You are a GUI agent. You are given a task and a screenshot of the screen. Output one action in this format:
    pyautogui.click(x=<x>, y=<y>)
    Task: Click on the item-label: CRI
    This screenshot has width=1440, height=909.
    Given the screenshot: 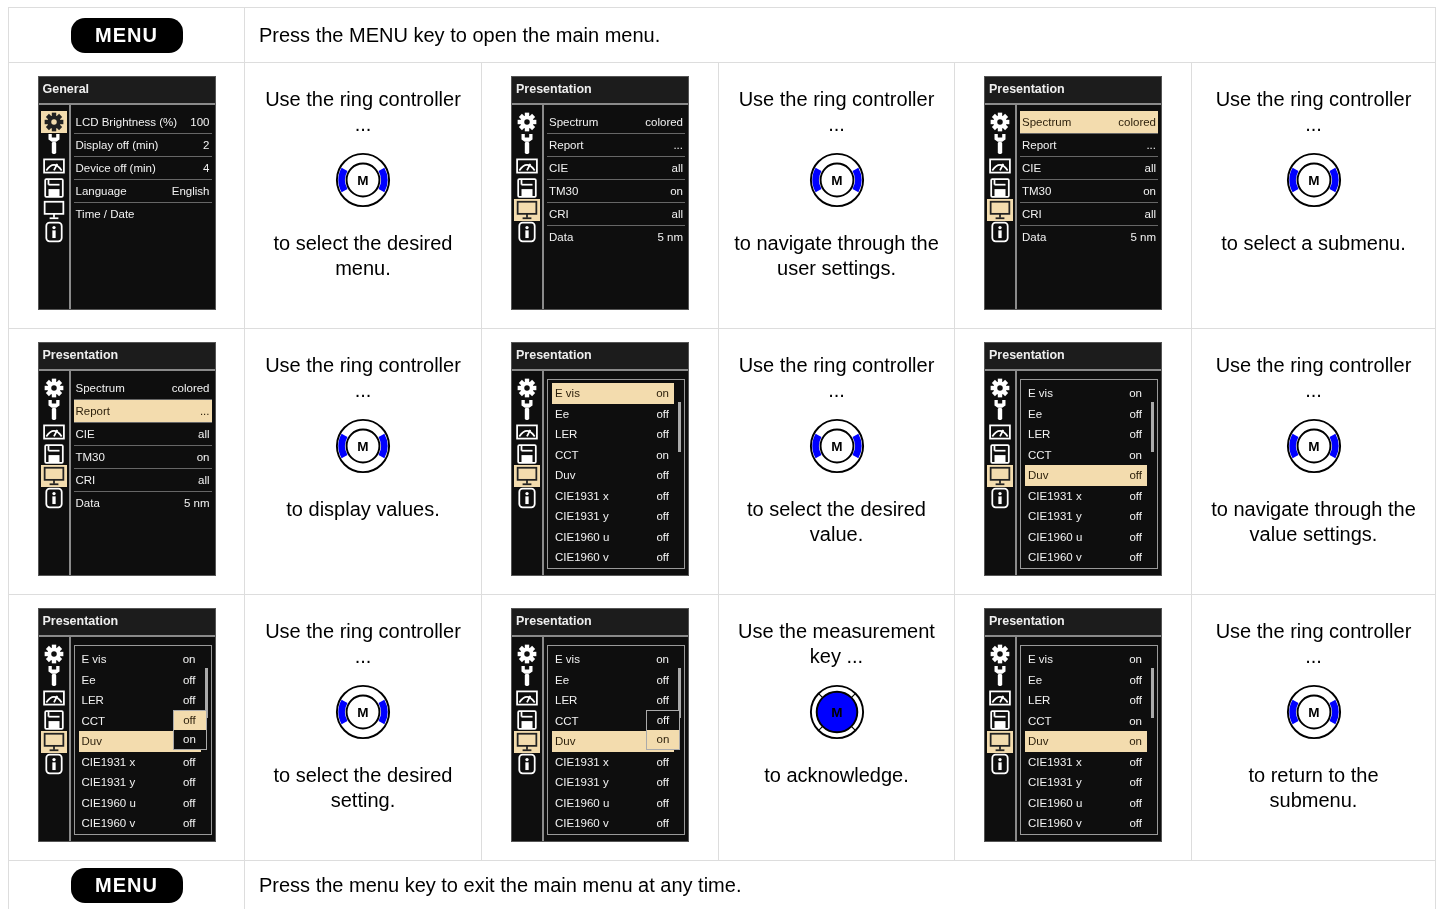 What is the action you would take?
    pyautogui.click(x=559, y=214)
    